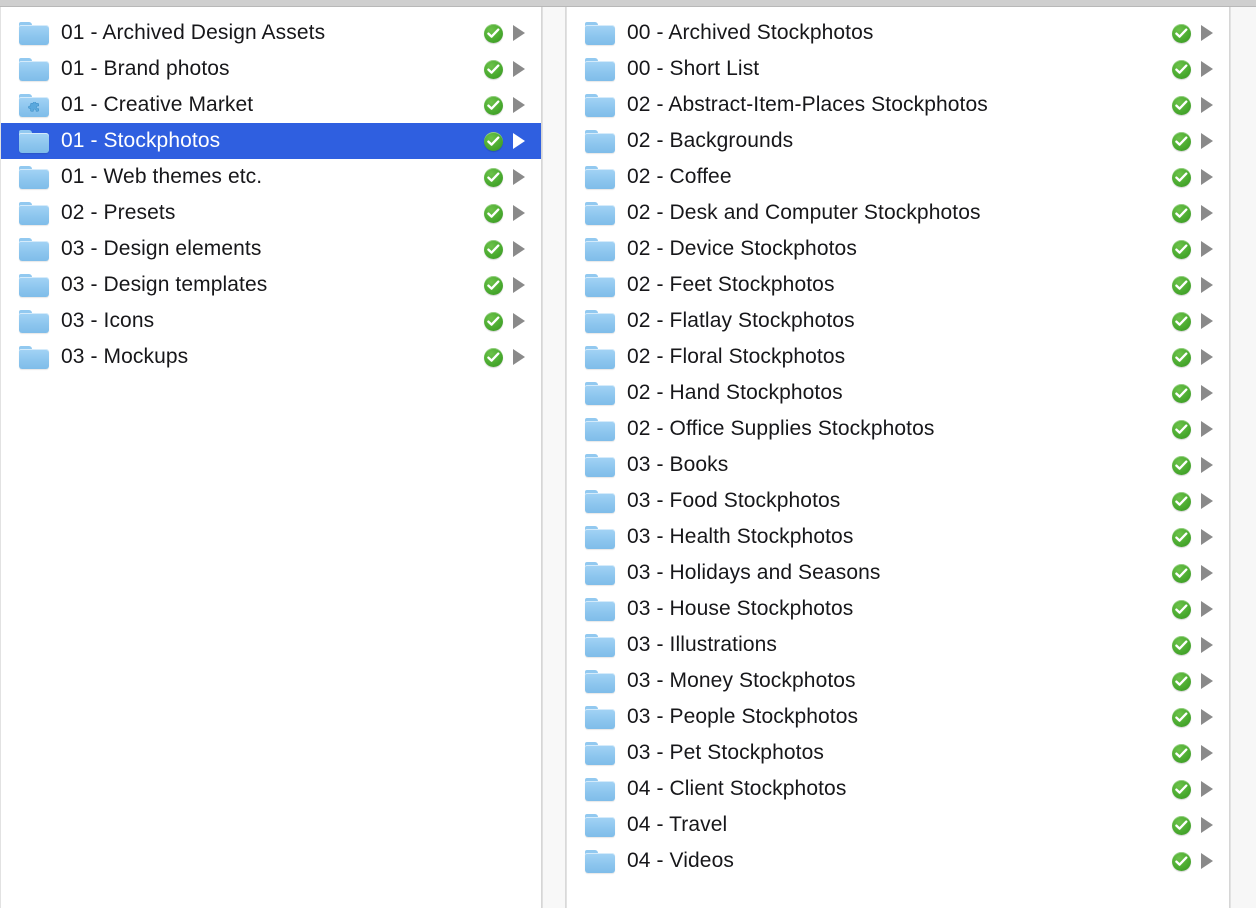 The height and width of the screenshot is (908, 1256). I want to click on finder-row: 03 - Design templates, so click(271, 285).